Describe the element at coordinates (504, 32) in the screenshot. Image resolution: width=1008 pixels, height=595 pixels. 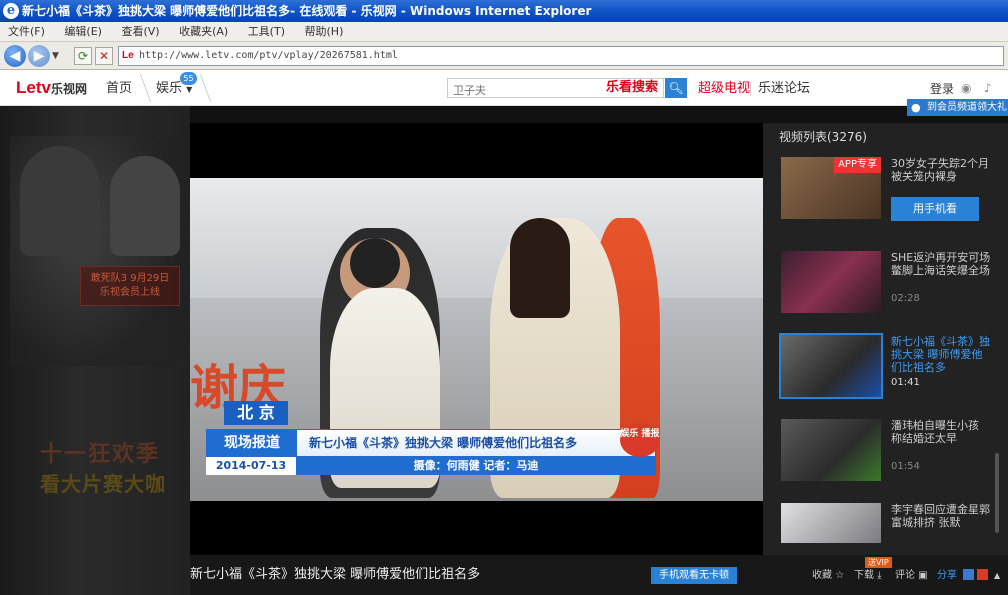
I see `menu-bar: 文件(F) 编辑(E) 查看(V) 收藏夹(A) 工具(T) 帮助(H)` at that location.